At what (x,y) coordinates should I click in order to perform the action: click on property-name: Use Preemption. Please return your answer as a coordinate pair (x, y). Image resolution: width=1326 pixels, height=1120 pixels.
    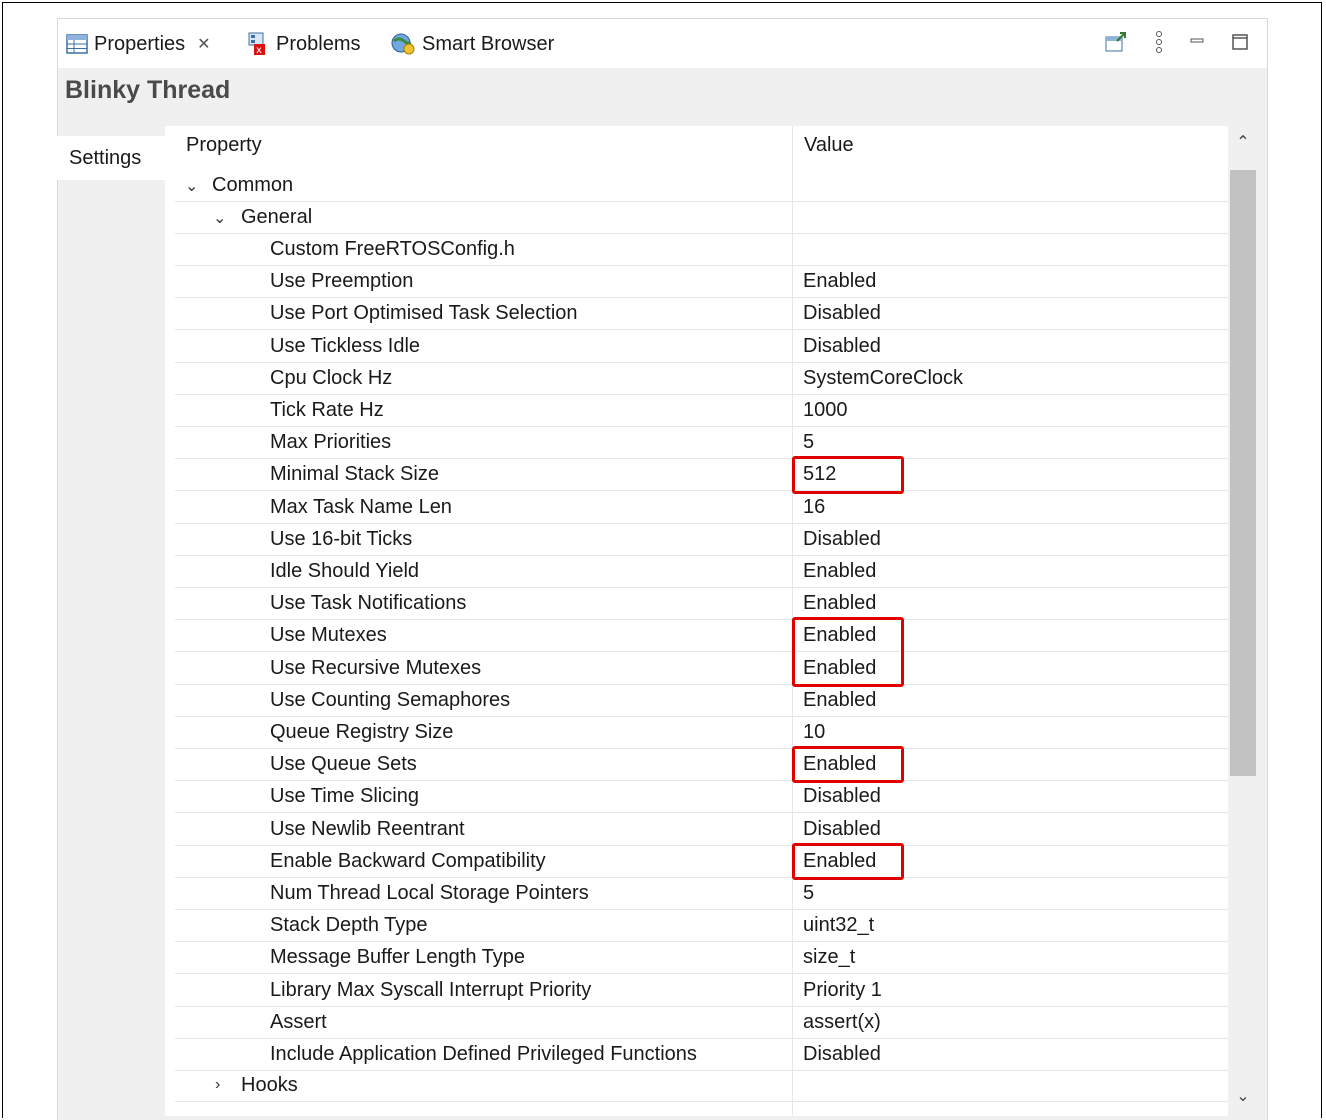
    Looking at the image, I should click on (342, 281).